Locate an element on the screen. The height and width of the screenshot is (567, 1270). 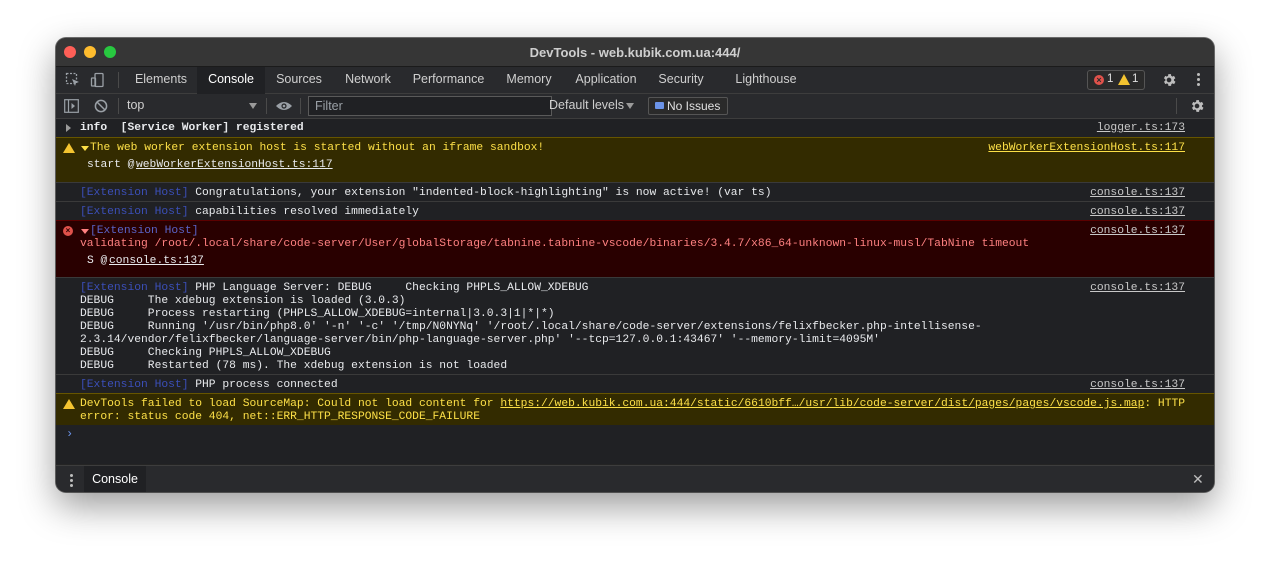
close-drawer-icon: ✕ is located at coordinates (1198, 479).